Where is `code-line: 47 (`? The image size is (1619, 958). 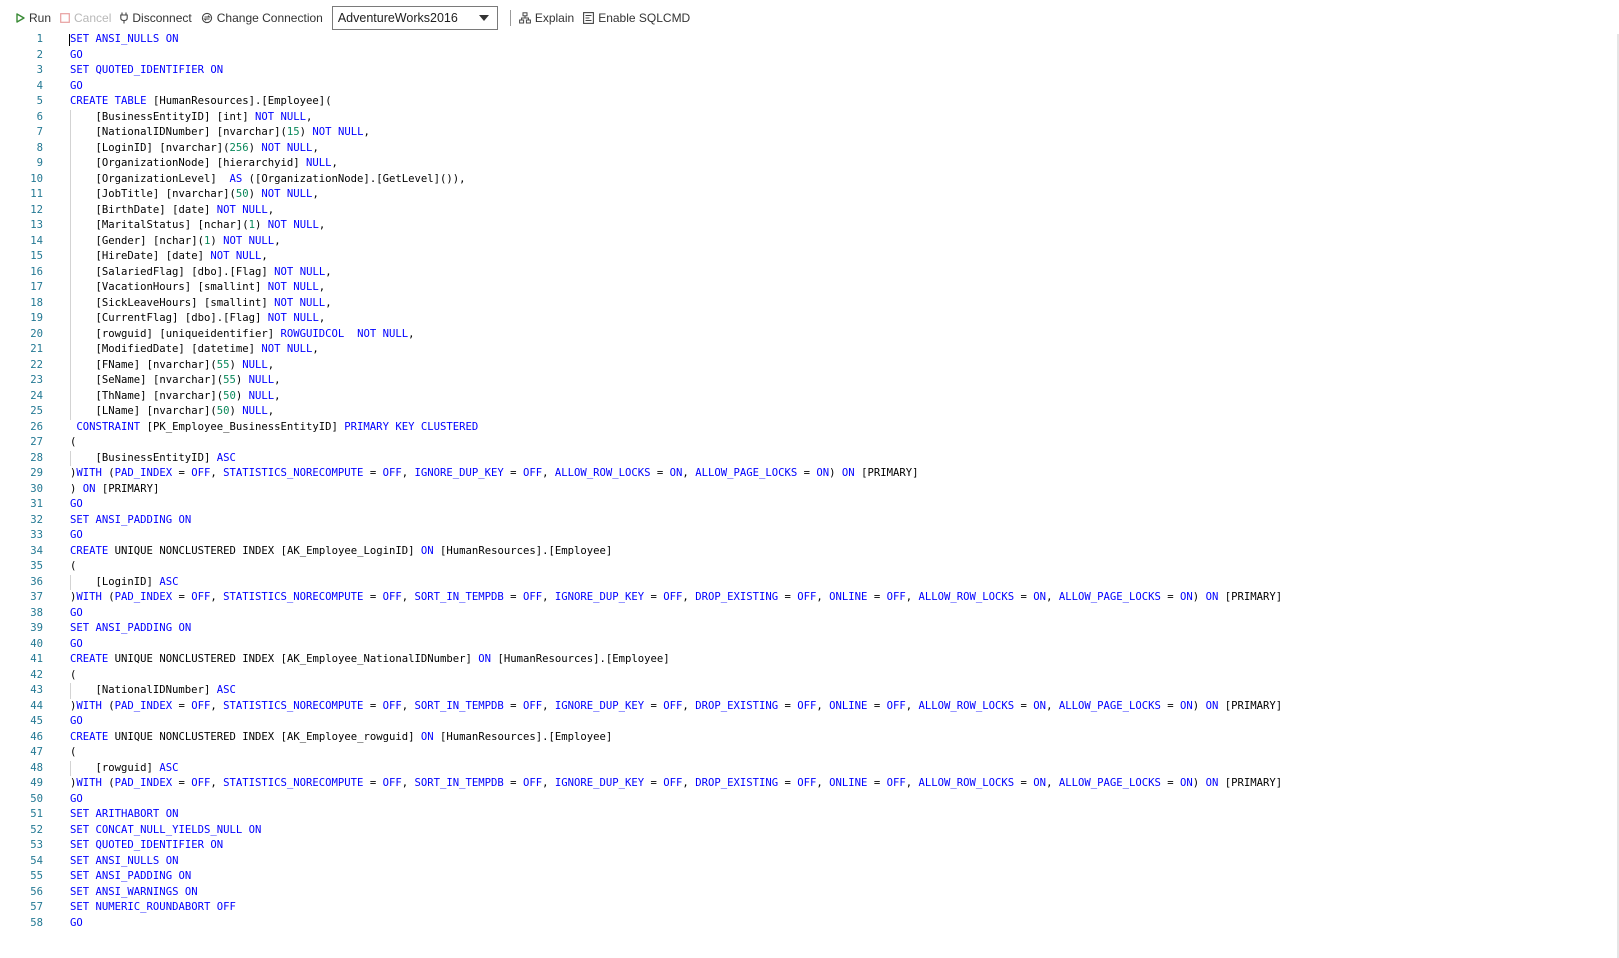
code-line: 47 ( is located at coordinates (809, 753).